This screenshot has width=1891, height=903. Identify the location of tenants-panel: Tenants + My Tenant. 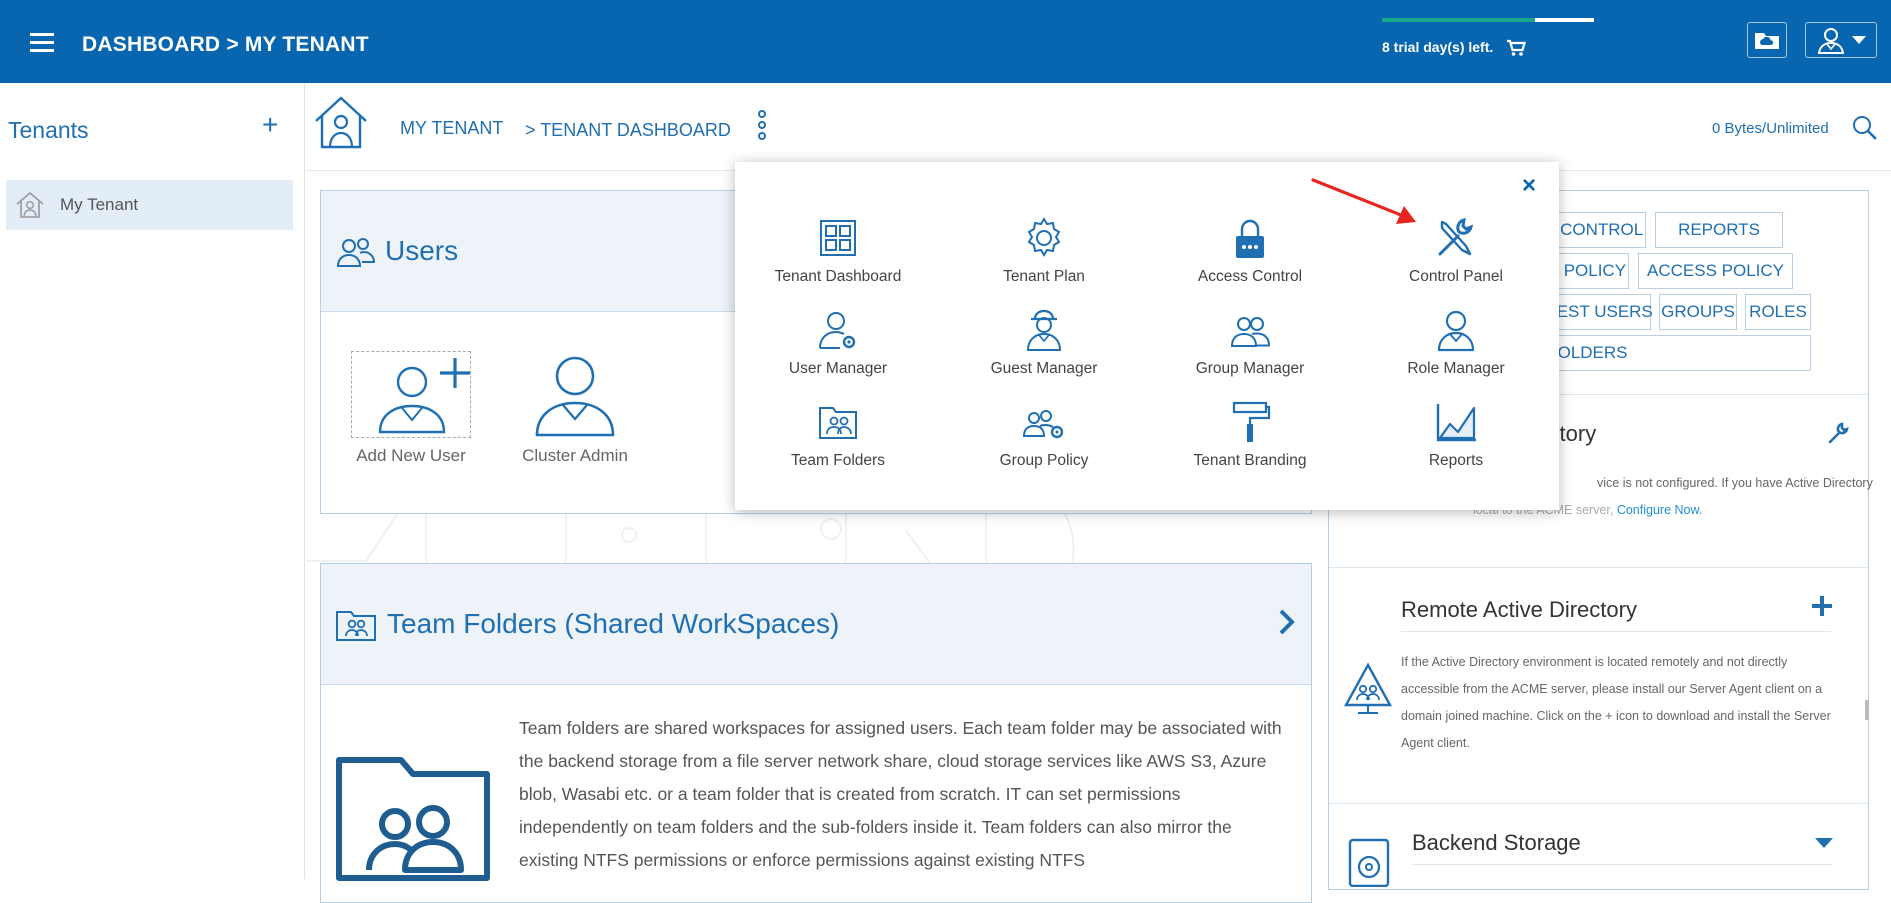
(152, 481).